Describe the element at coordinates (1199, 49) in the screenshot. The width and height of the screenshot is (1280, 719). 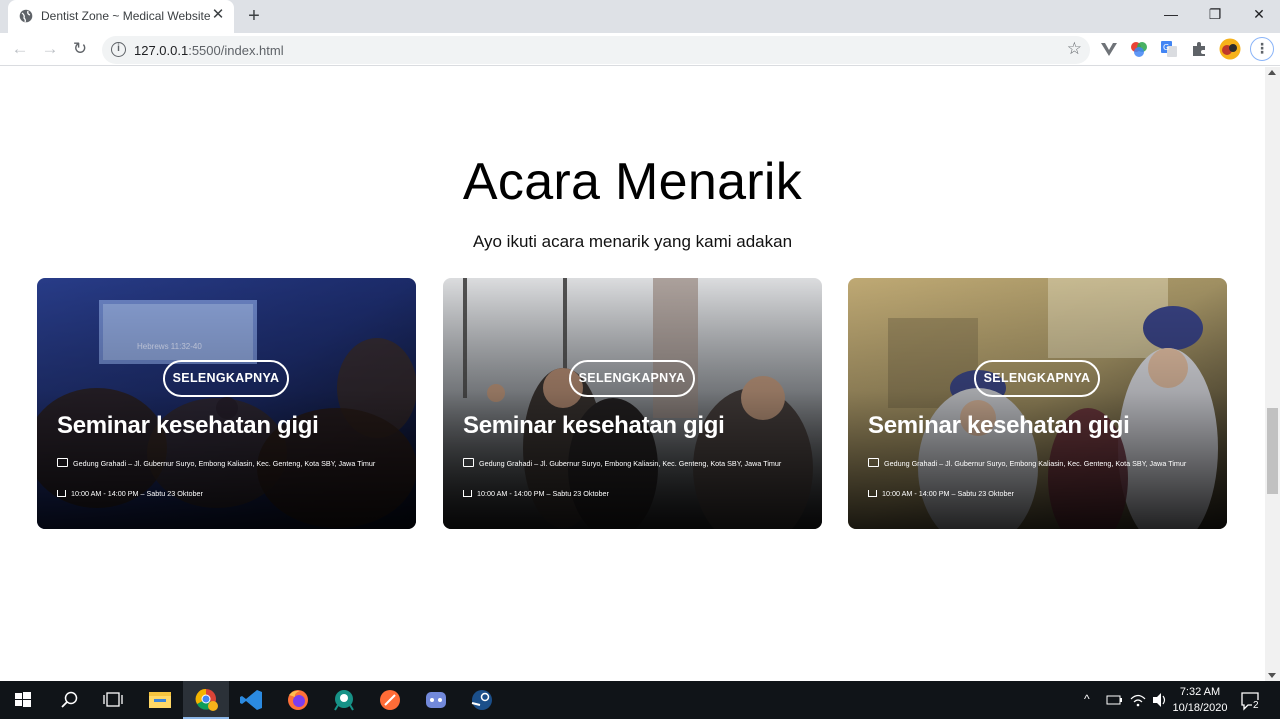
I see `extensions-puzzle-icon` at that location.